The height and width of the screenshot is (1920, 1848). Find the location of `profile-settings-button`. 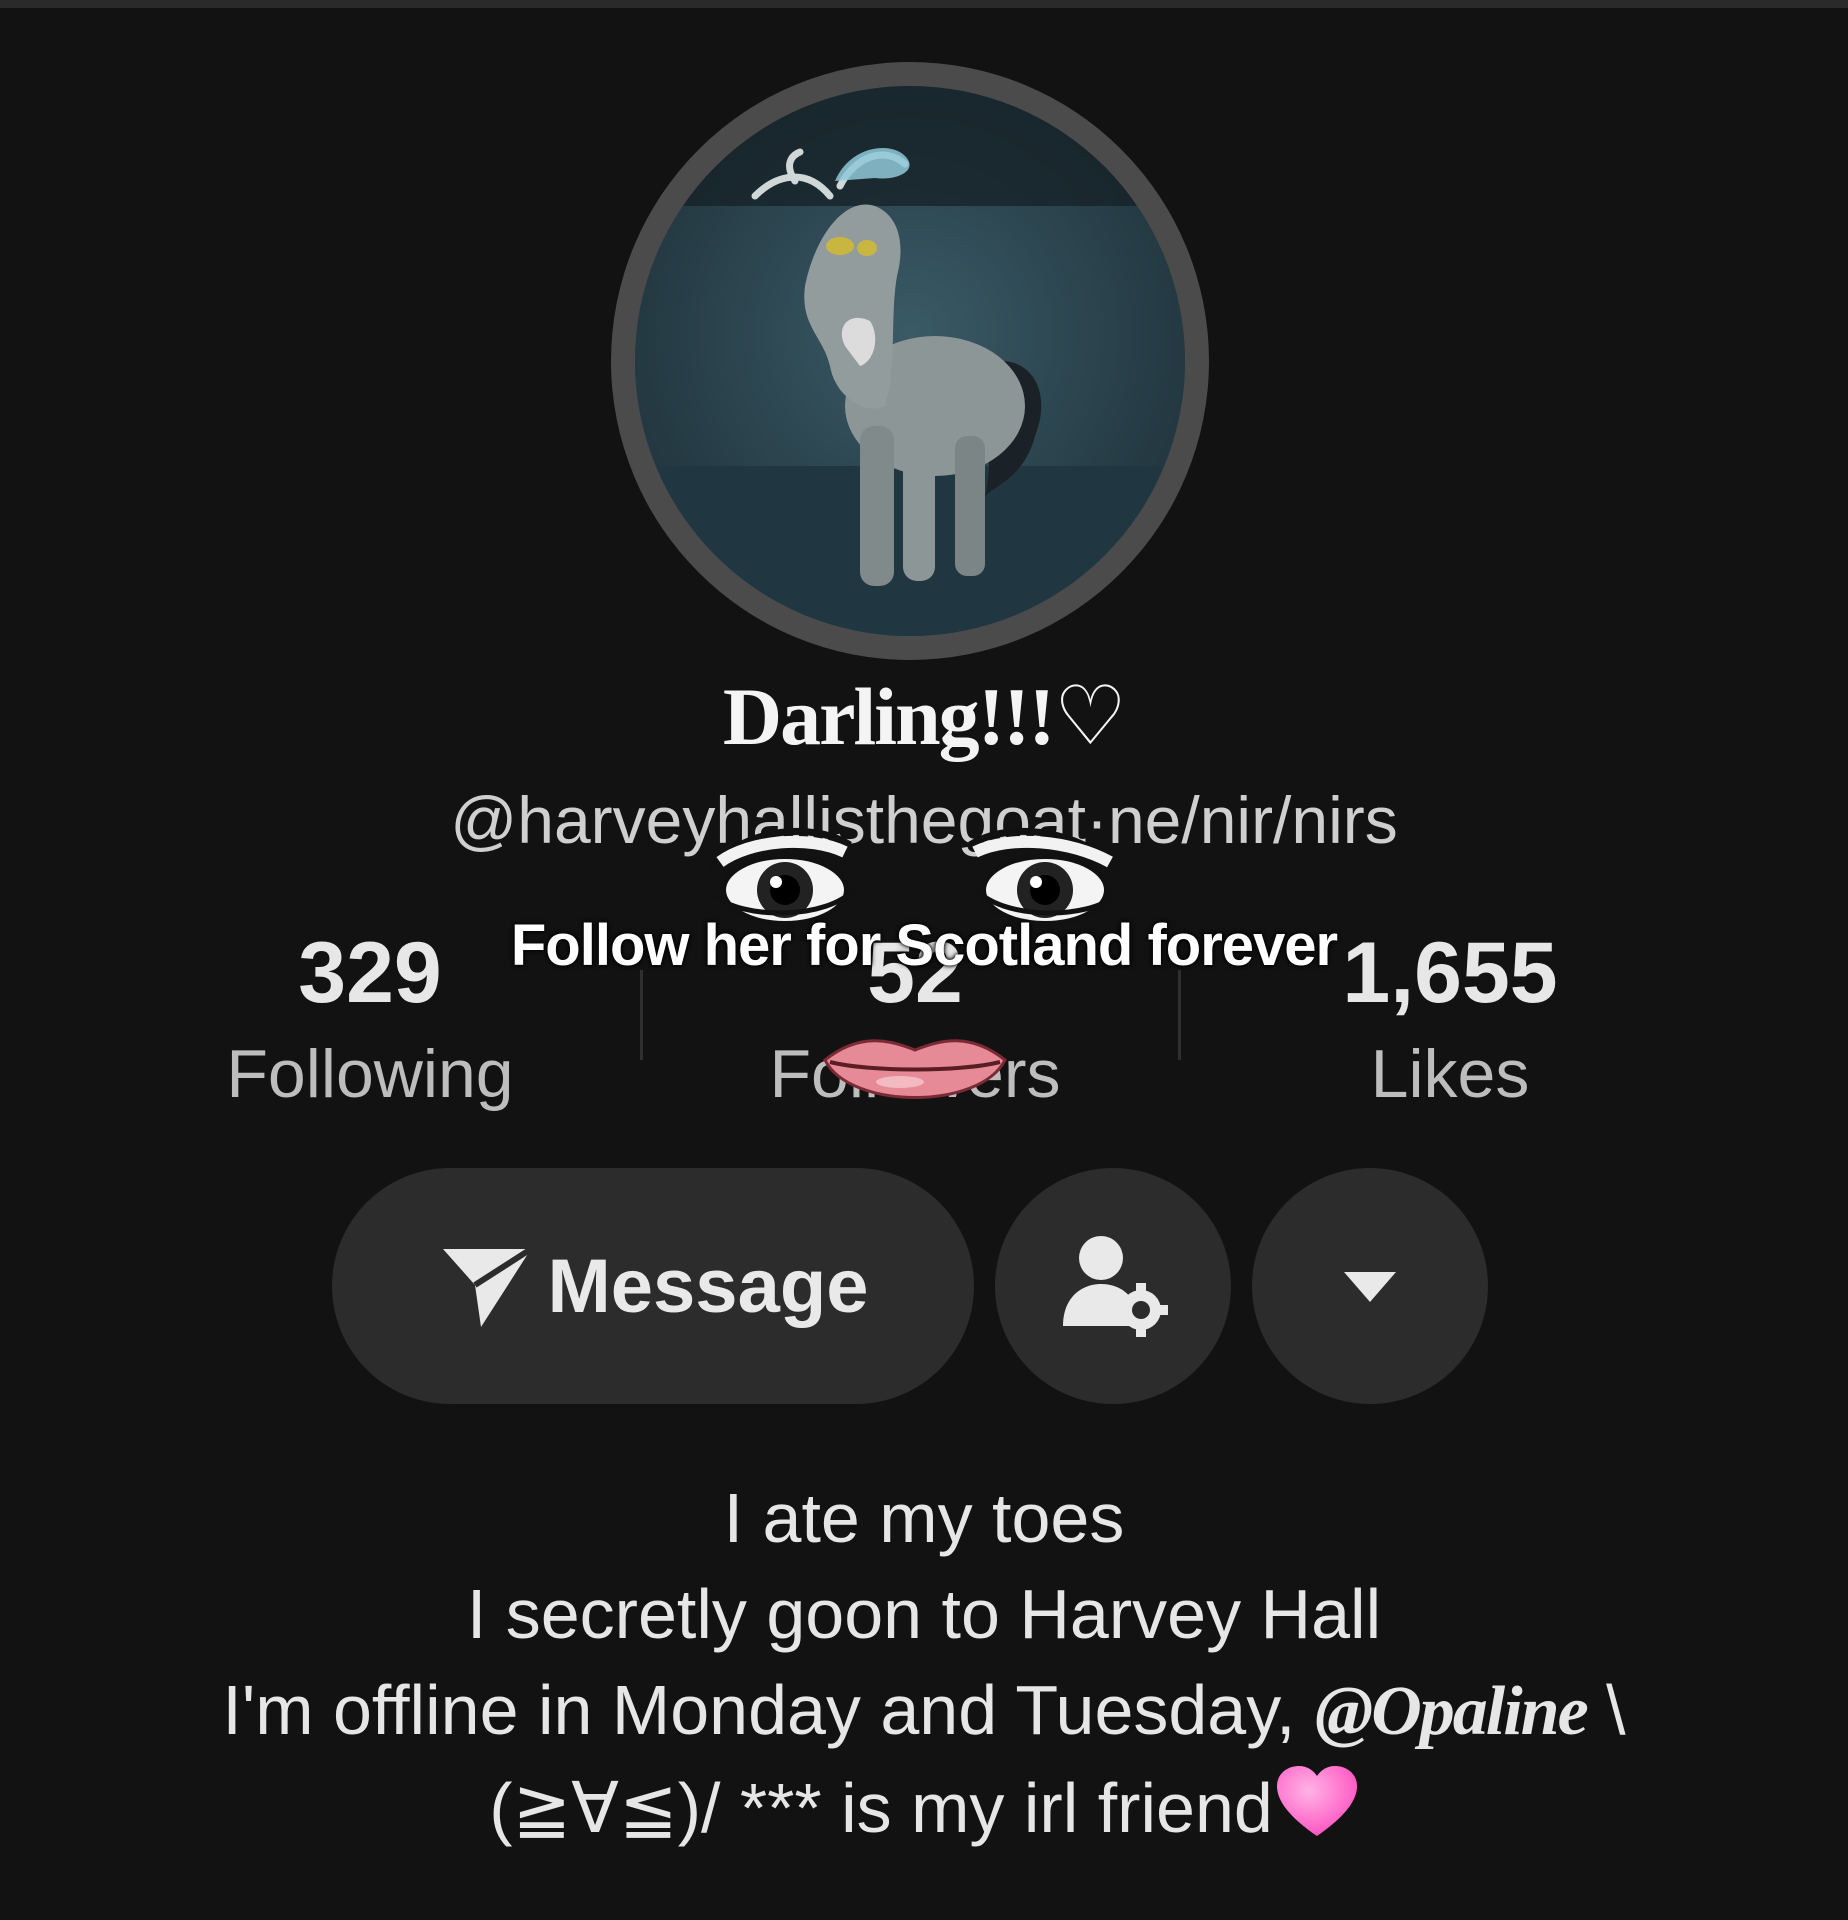

profile-settings-button is located at coordinates (1113, 1286).